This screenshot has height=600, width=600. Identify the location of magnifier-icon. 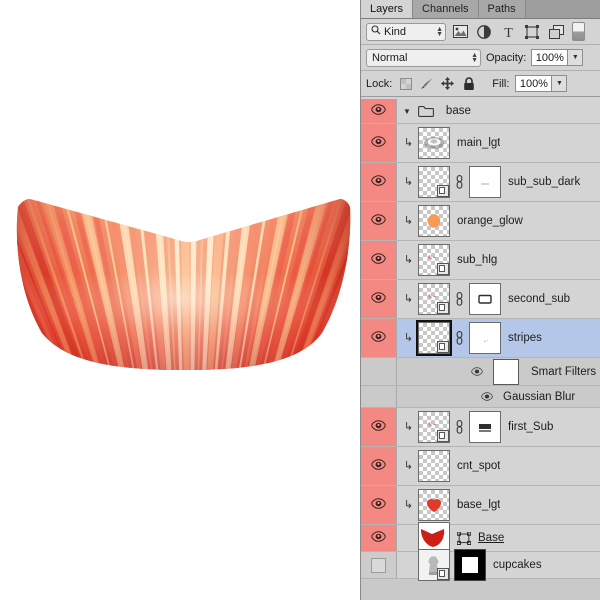
(376, 31).